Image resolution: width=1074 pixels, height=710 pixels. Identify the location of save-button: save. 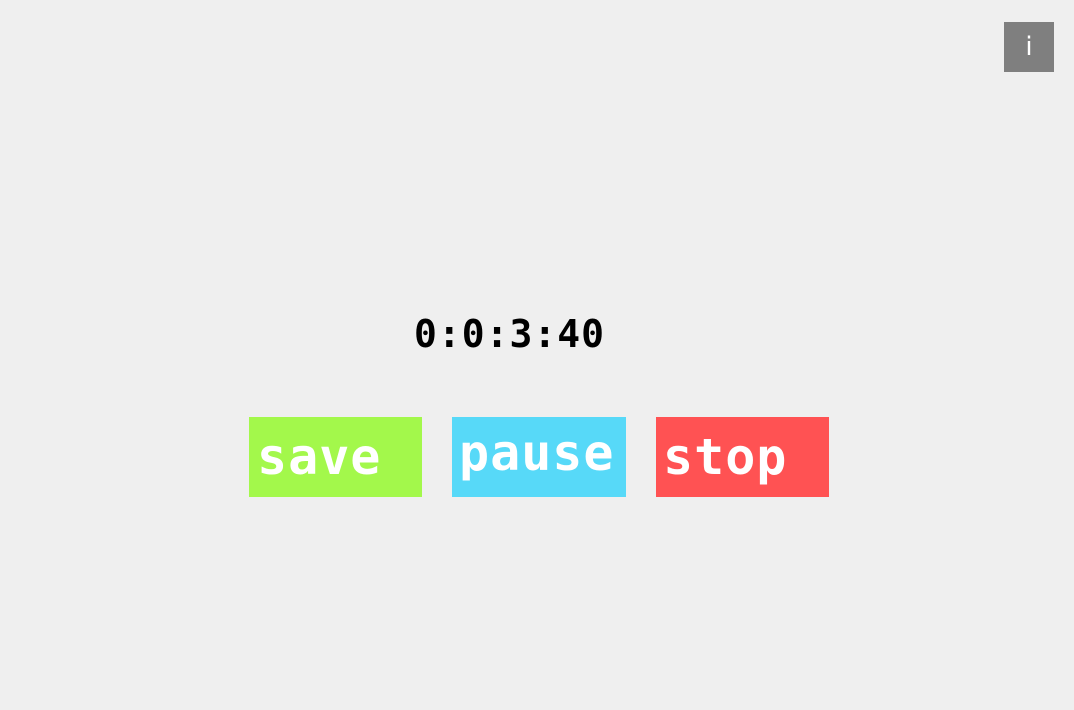
(335, 457).